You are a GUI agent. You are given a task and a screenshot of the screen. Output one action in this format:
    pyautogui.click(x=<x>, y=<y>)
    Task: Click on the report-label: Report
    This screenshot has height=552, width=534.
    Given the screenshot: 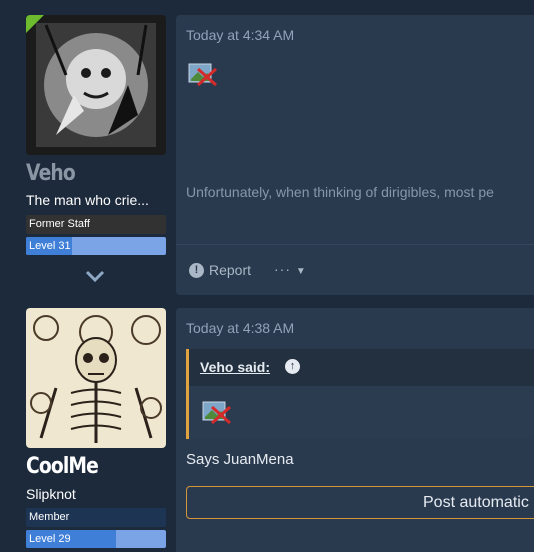 What is the action you would take?
    pyautogui.click(x=230, y=270)
    